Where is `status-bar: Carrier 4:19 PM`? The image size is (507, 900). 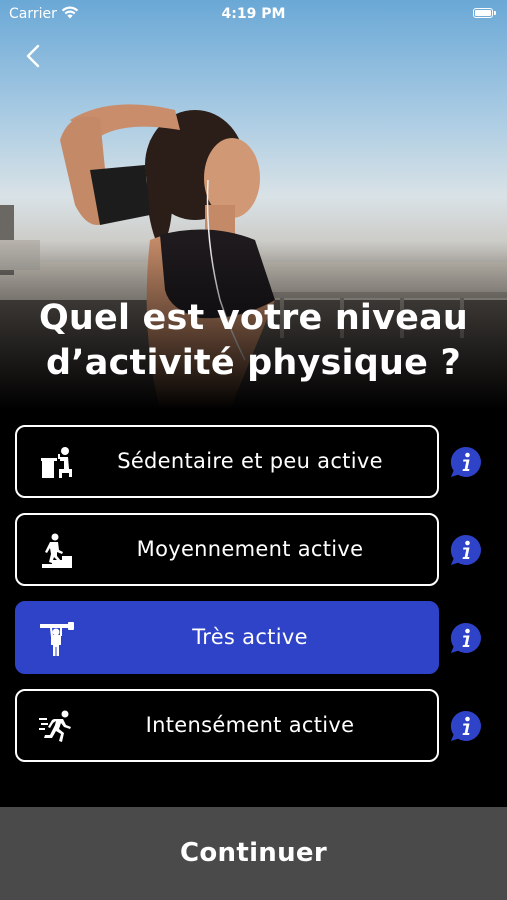 status-bar: Carrier 4:19 PM is located at coordinates (253, 14).